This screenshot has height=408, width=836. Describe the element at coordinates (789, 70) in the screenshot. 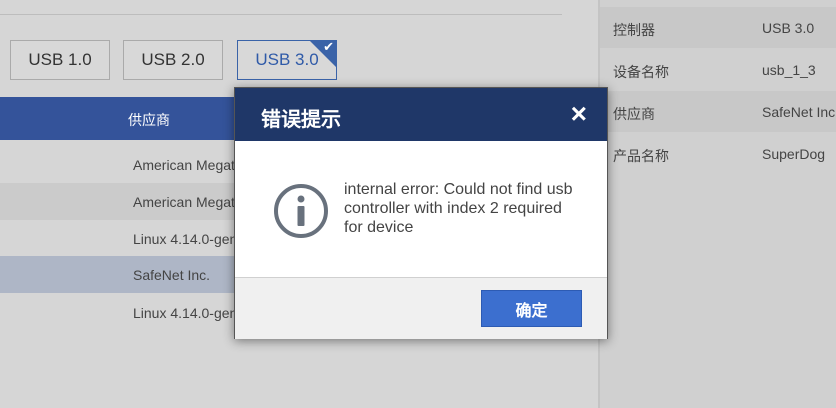

I see `property-value: usb_1_3` at that location.